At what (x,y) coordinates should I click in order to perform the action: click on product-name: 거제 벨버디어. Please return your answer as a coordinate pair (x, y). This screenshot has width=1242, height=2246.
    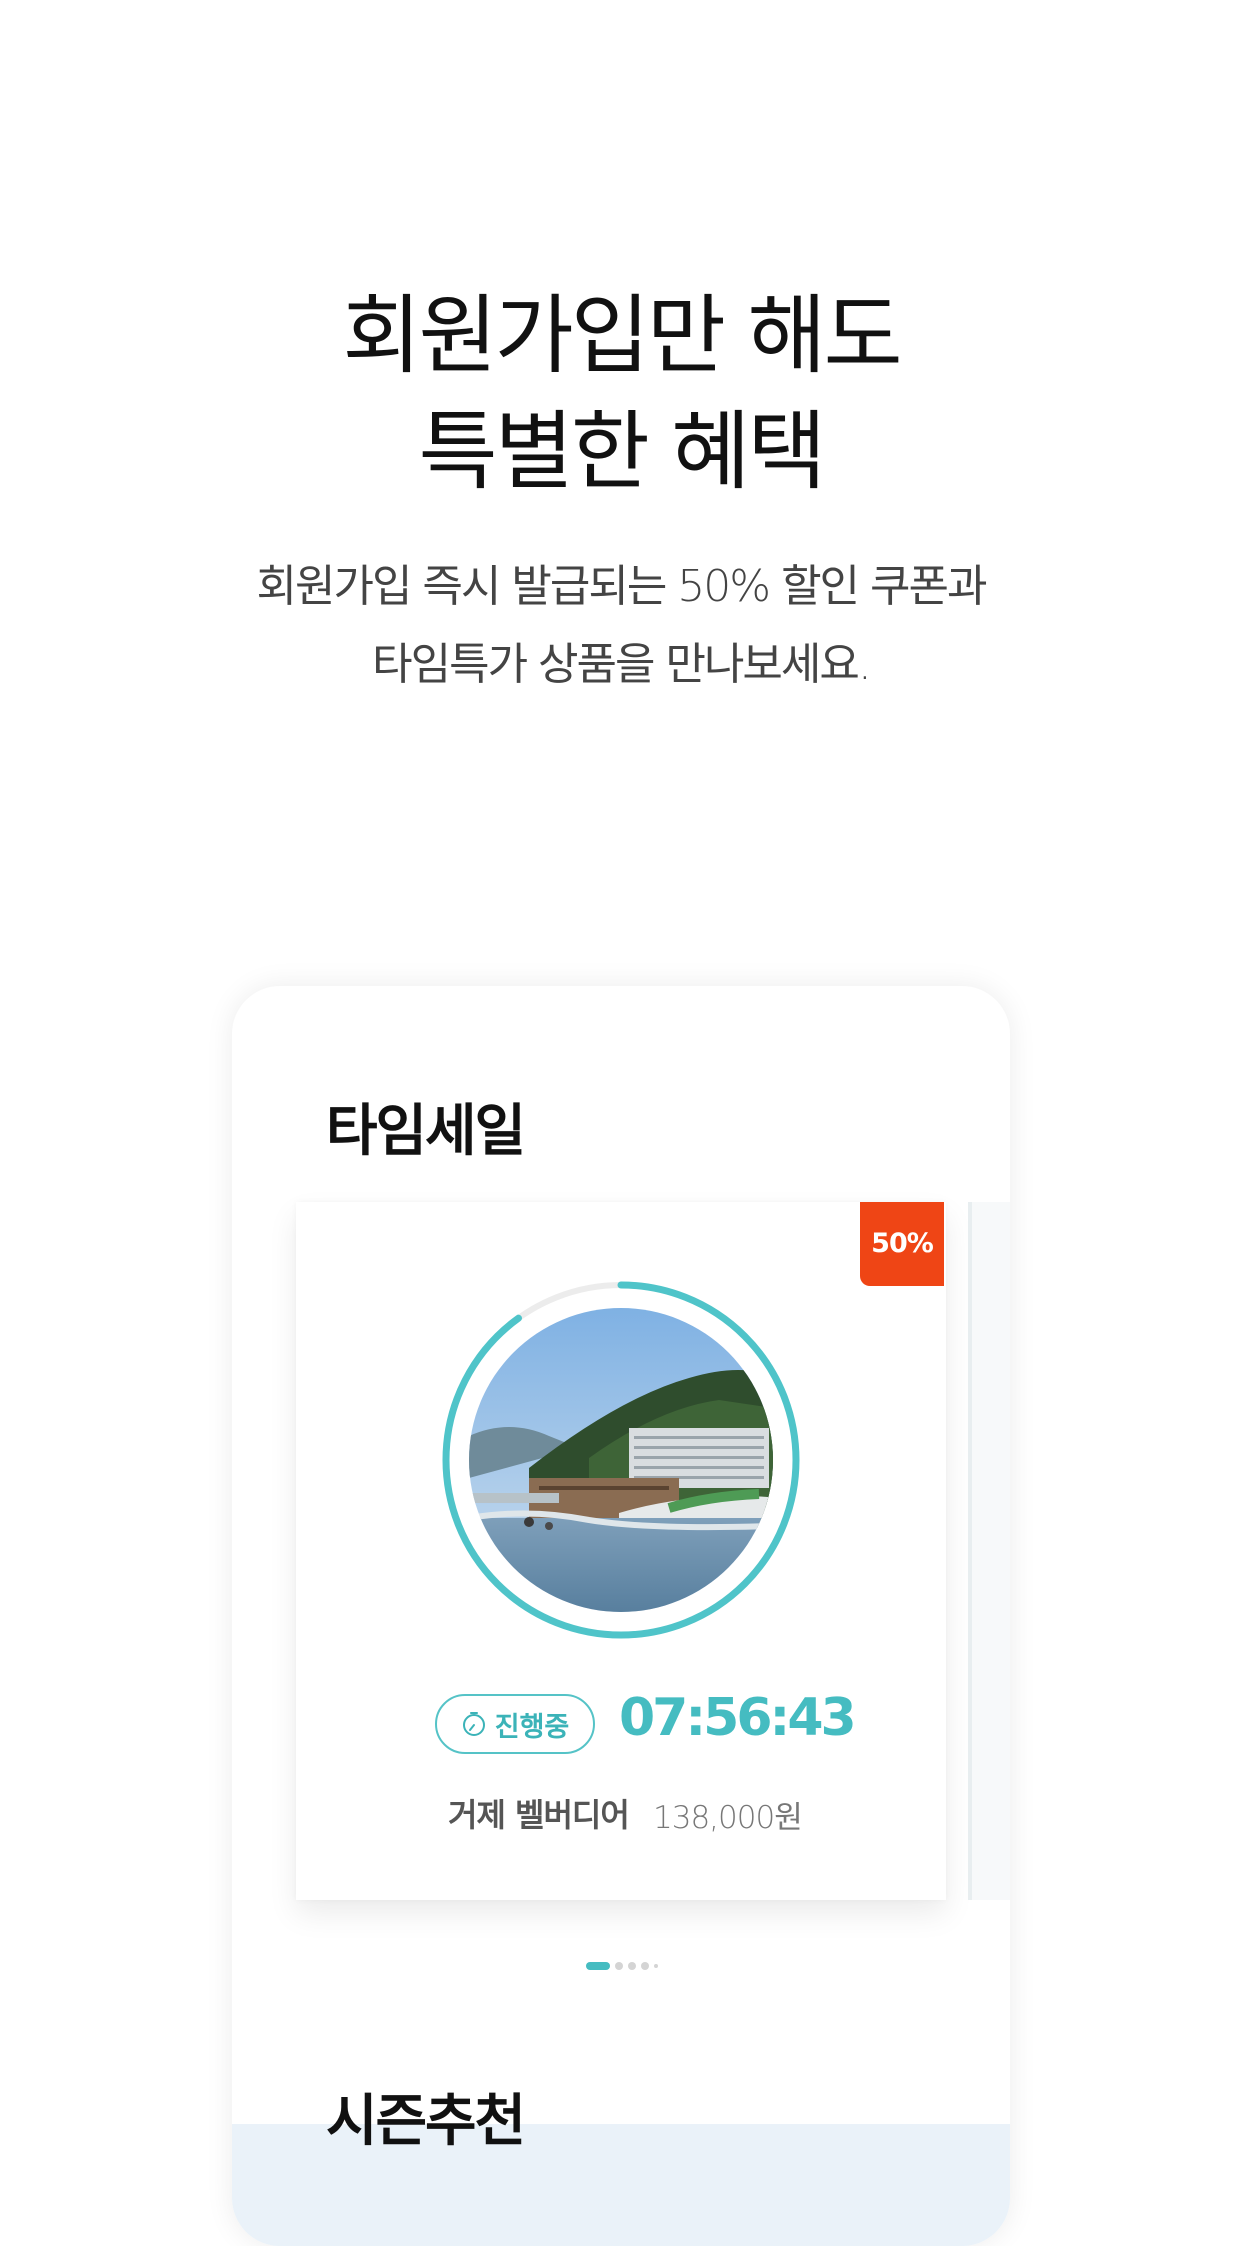
    Looking at the image, I should click on (539, 1815).